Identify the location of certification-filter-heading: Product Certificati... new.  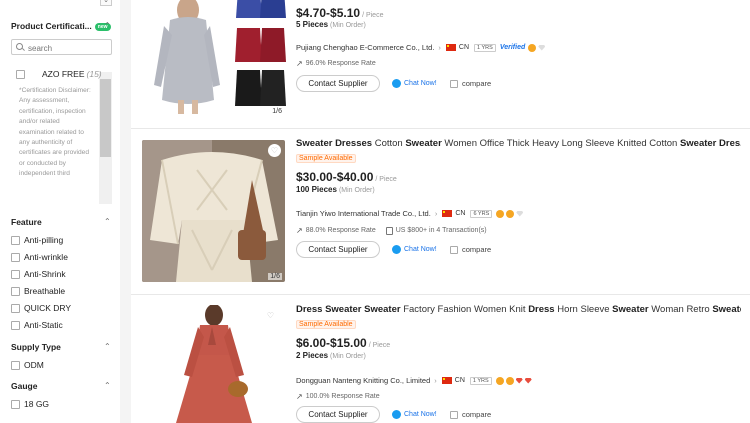
(61, 26).